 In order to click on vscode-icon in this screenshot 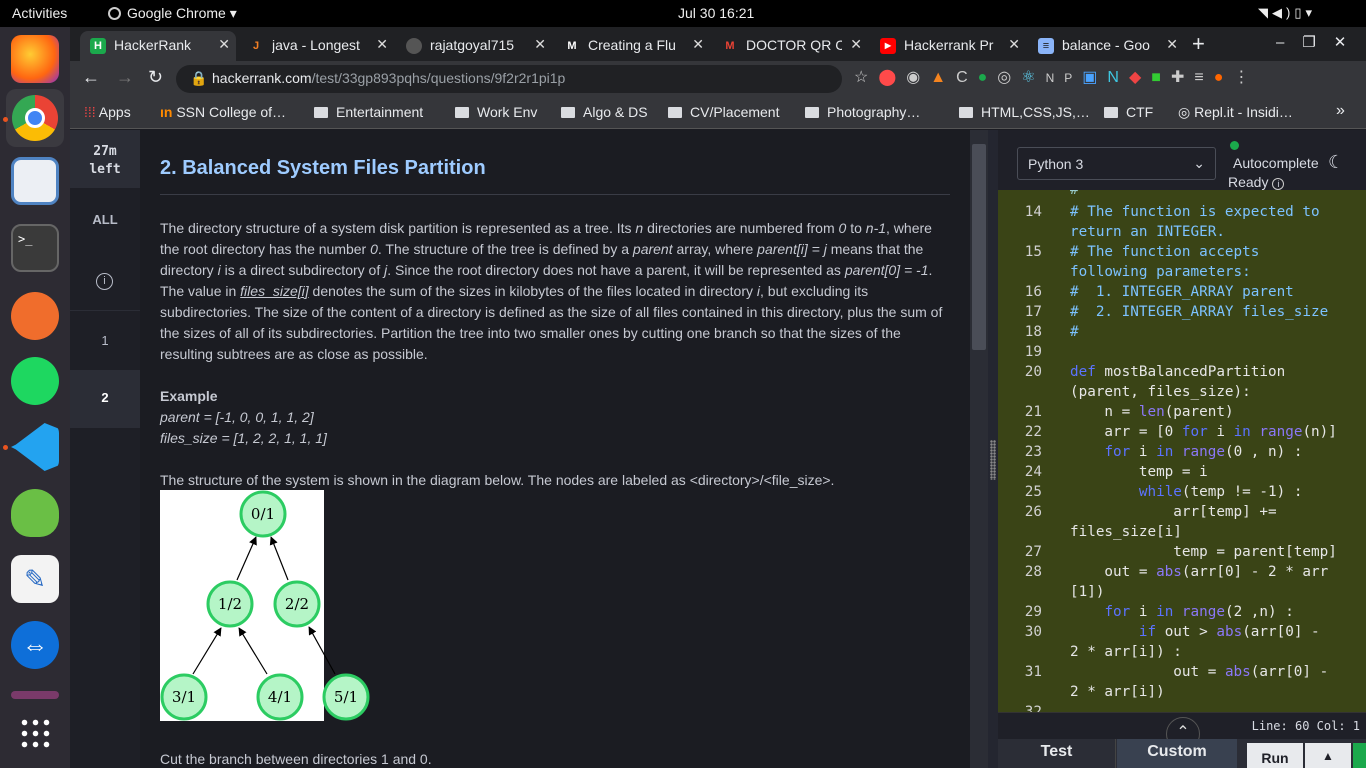, I will do `click(35, 447)`.